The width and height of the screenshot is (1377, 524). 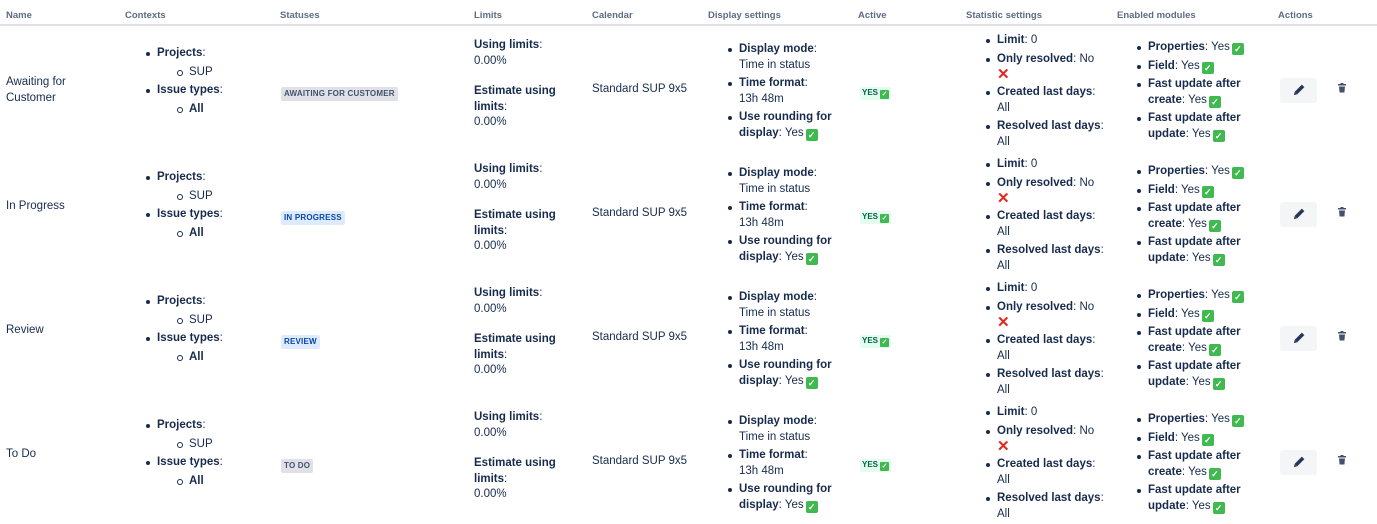 What do you see at coordinates (35, 206) in the screenshot?
I see `row-name: In Progress` at bounding box center [35, 206].